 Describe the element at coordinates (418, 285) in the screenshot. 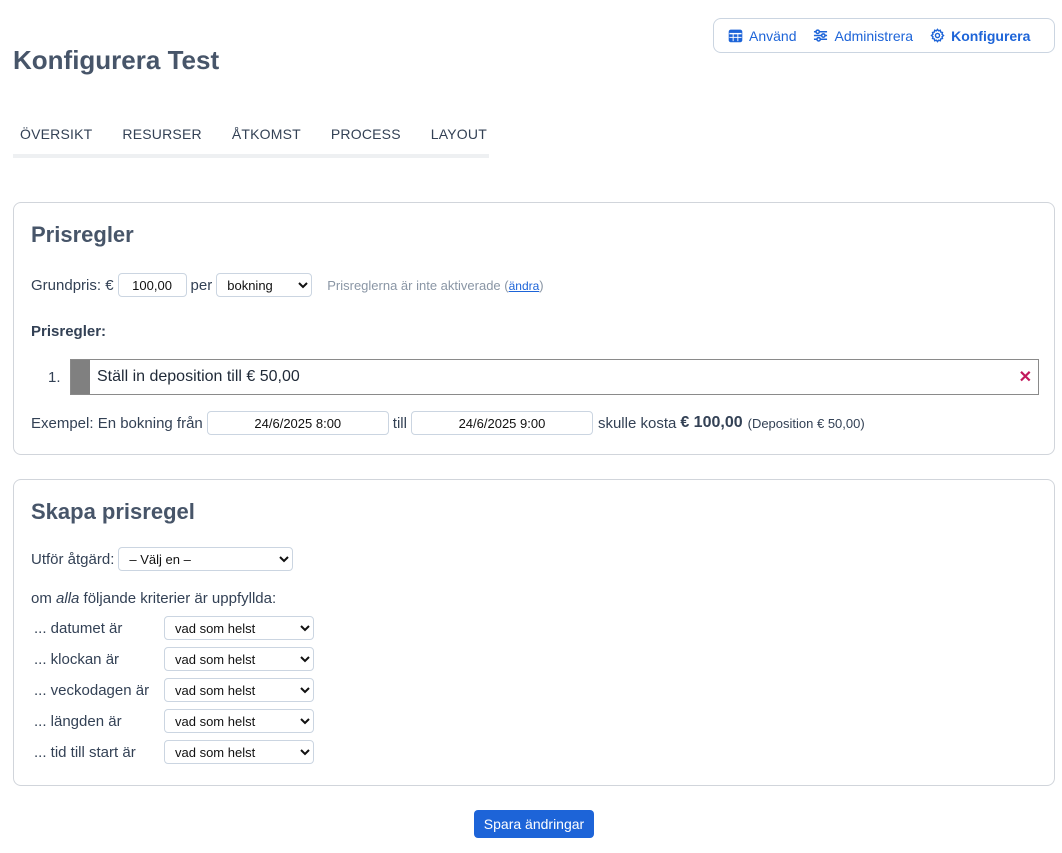

I see `pricing-status-text: Prisreglerna är inte aktiverade (` at that location.